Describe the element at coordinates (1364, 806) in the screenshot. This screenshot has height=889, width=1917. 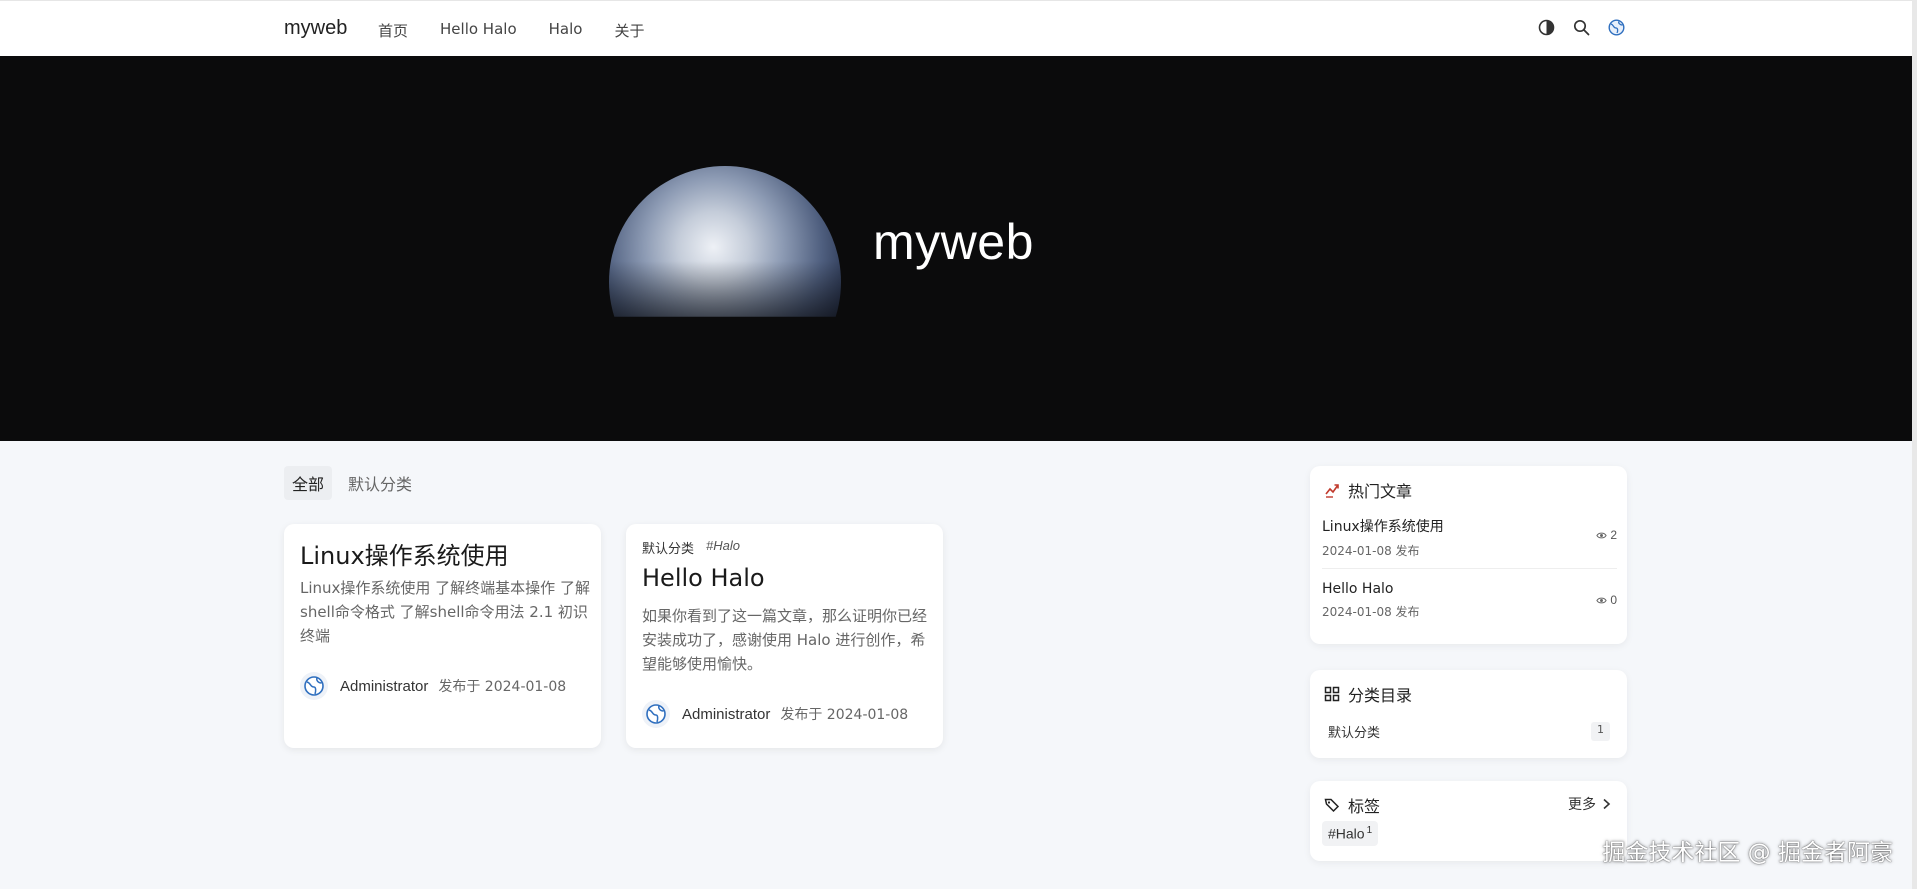
I see `widget-title: 标签` at that location.